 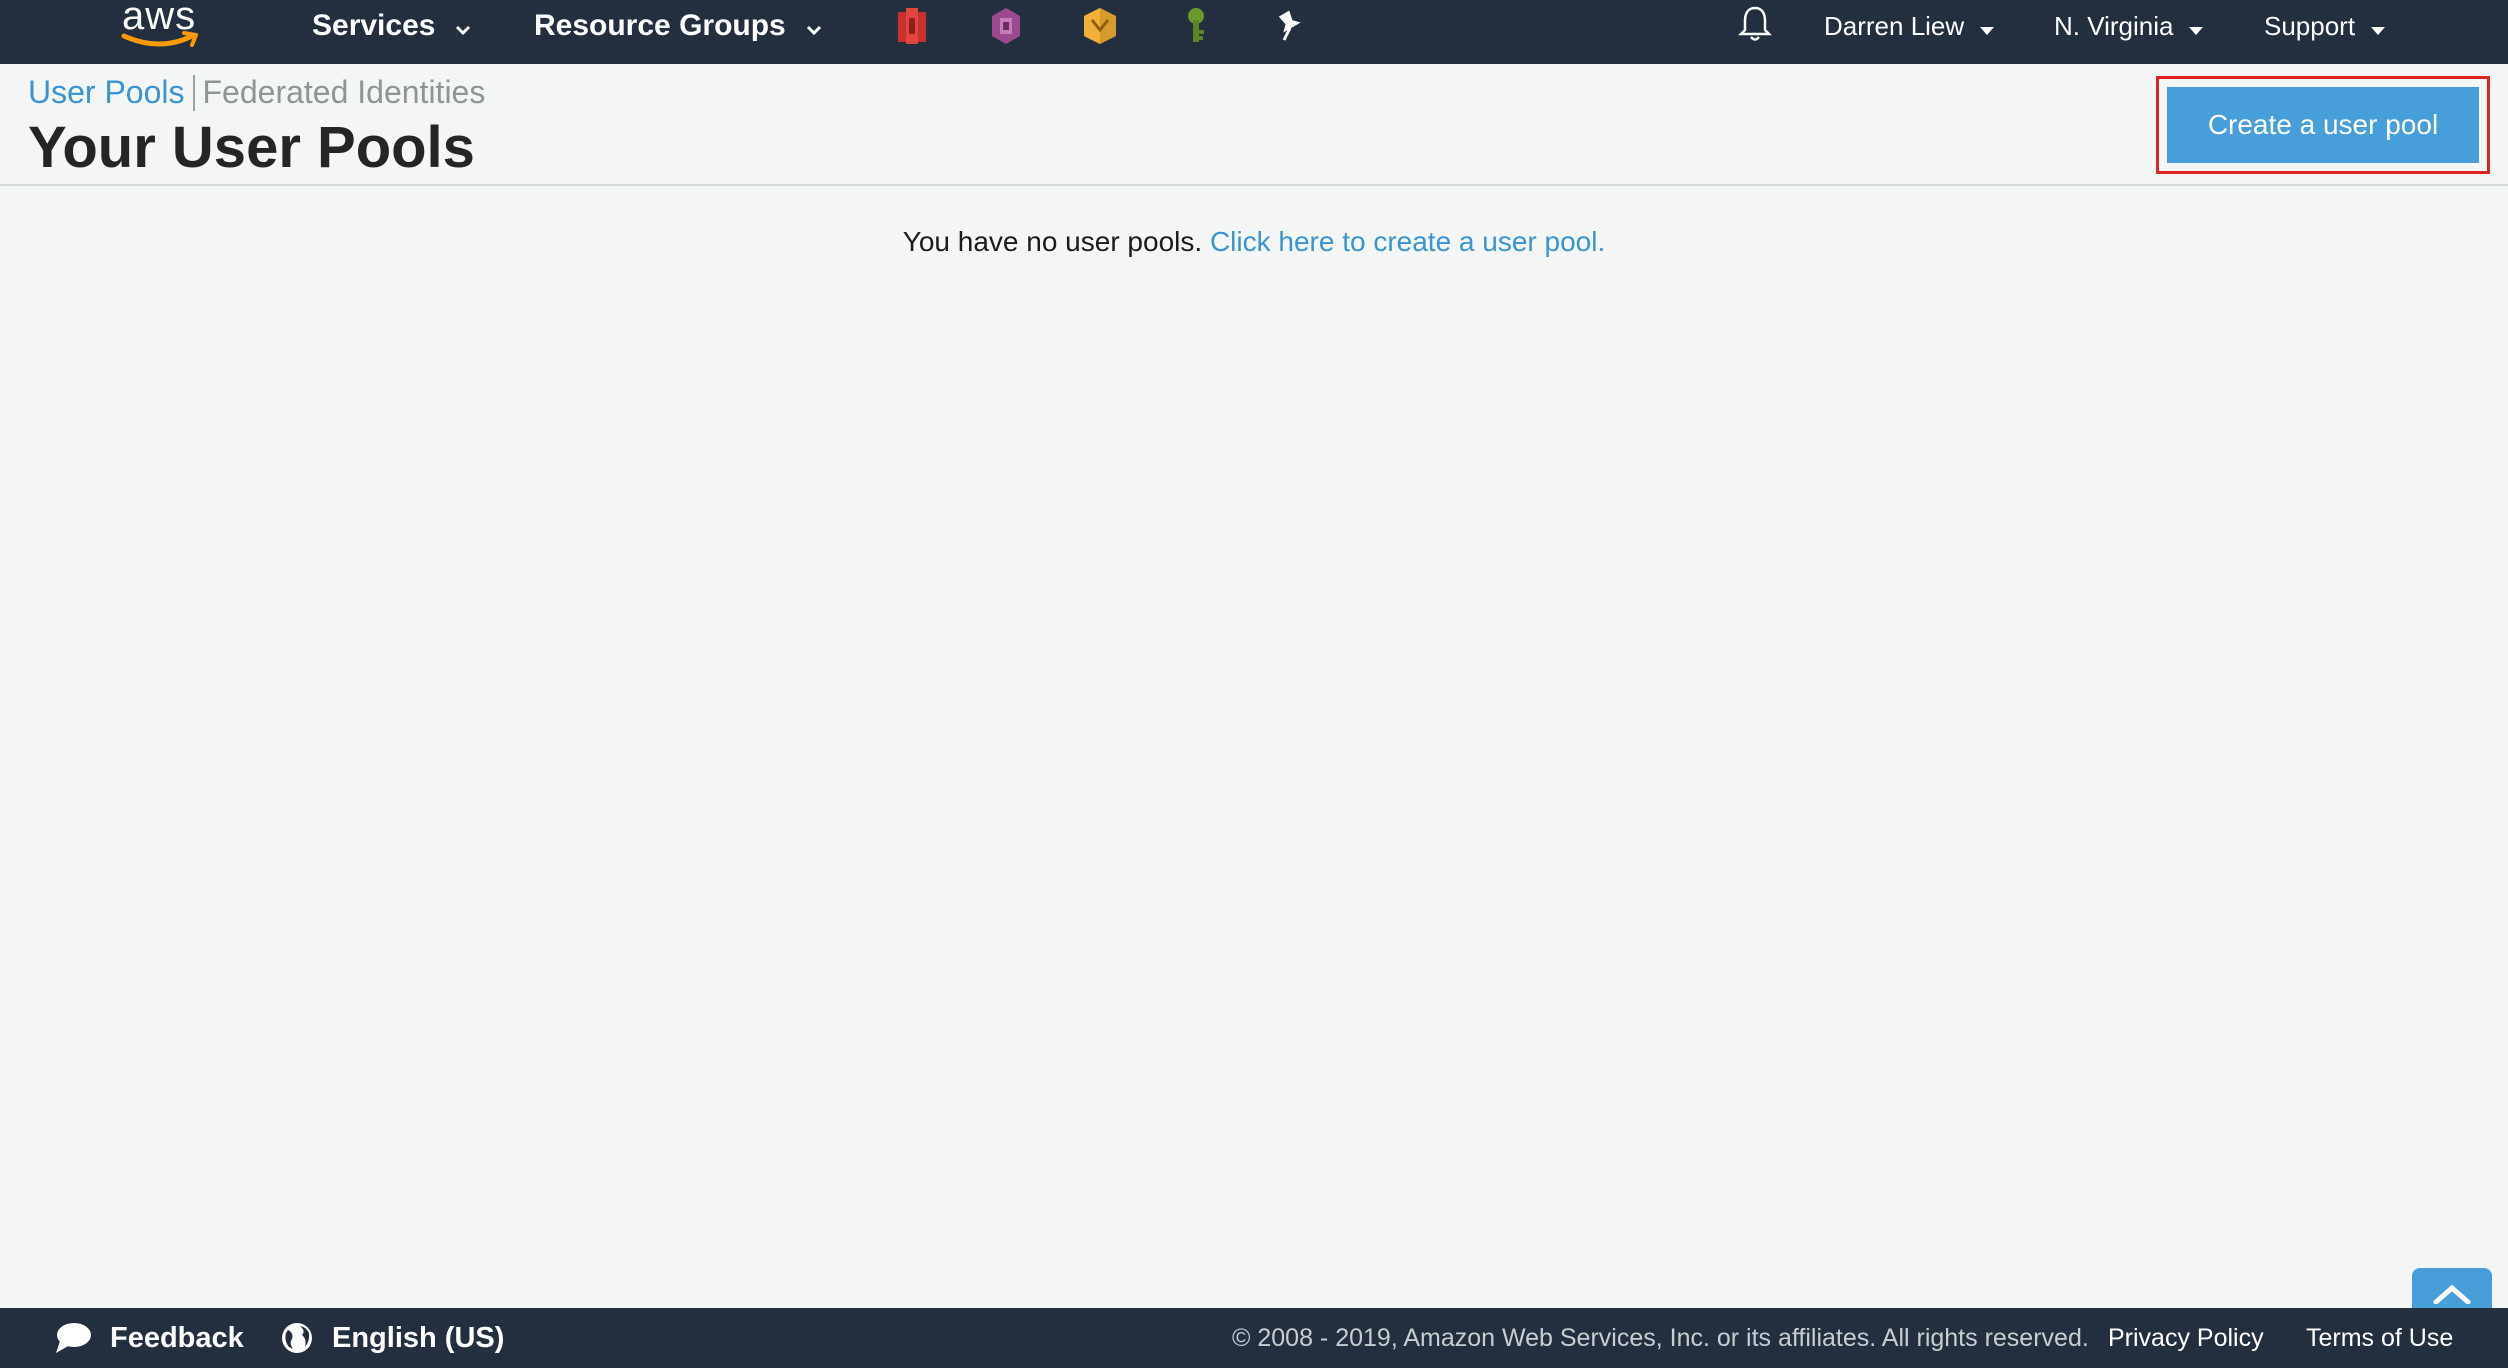 I want to click on bell-icon, so click(x=1755, y=26).